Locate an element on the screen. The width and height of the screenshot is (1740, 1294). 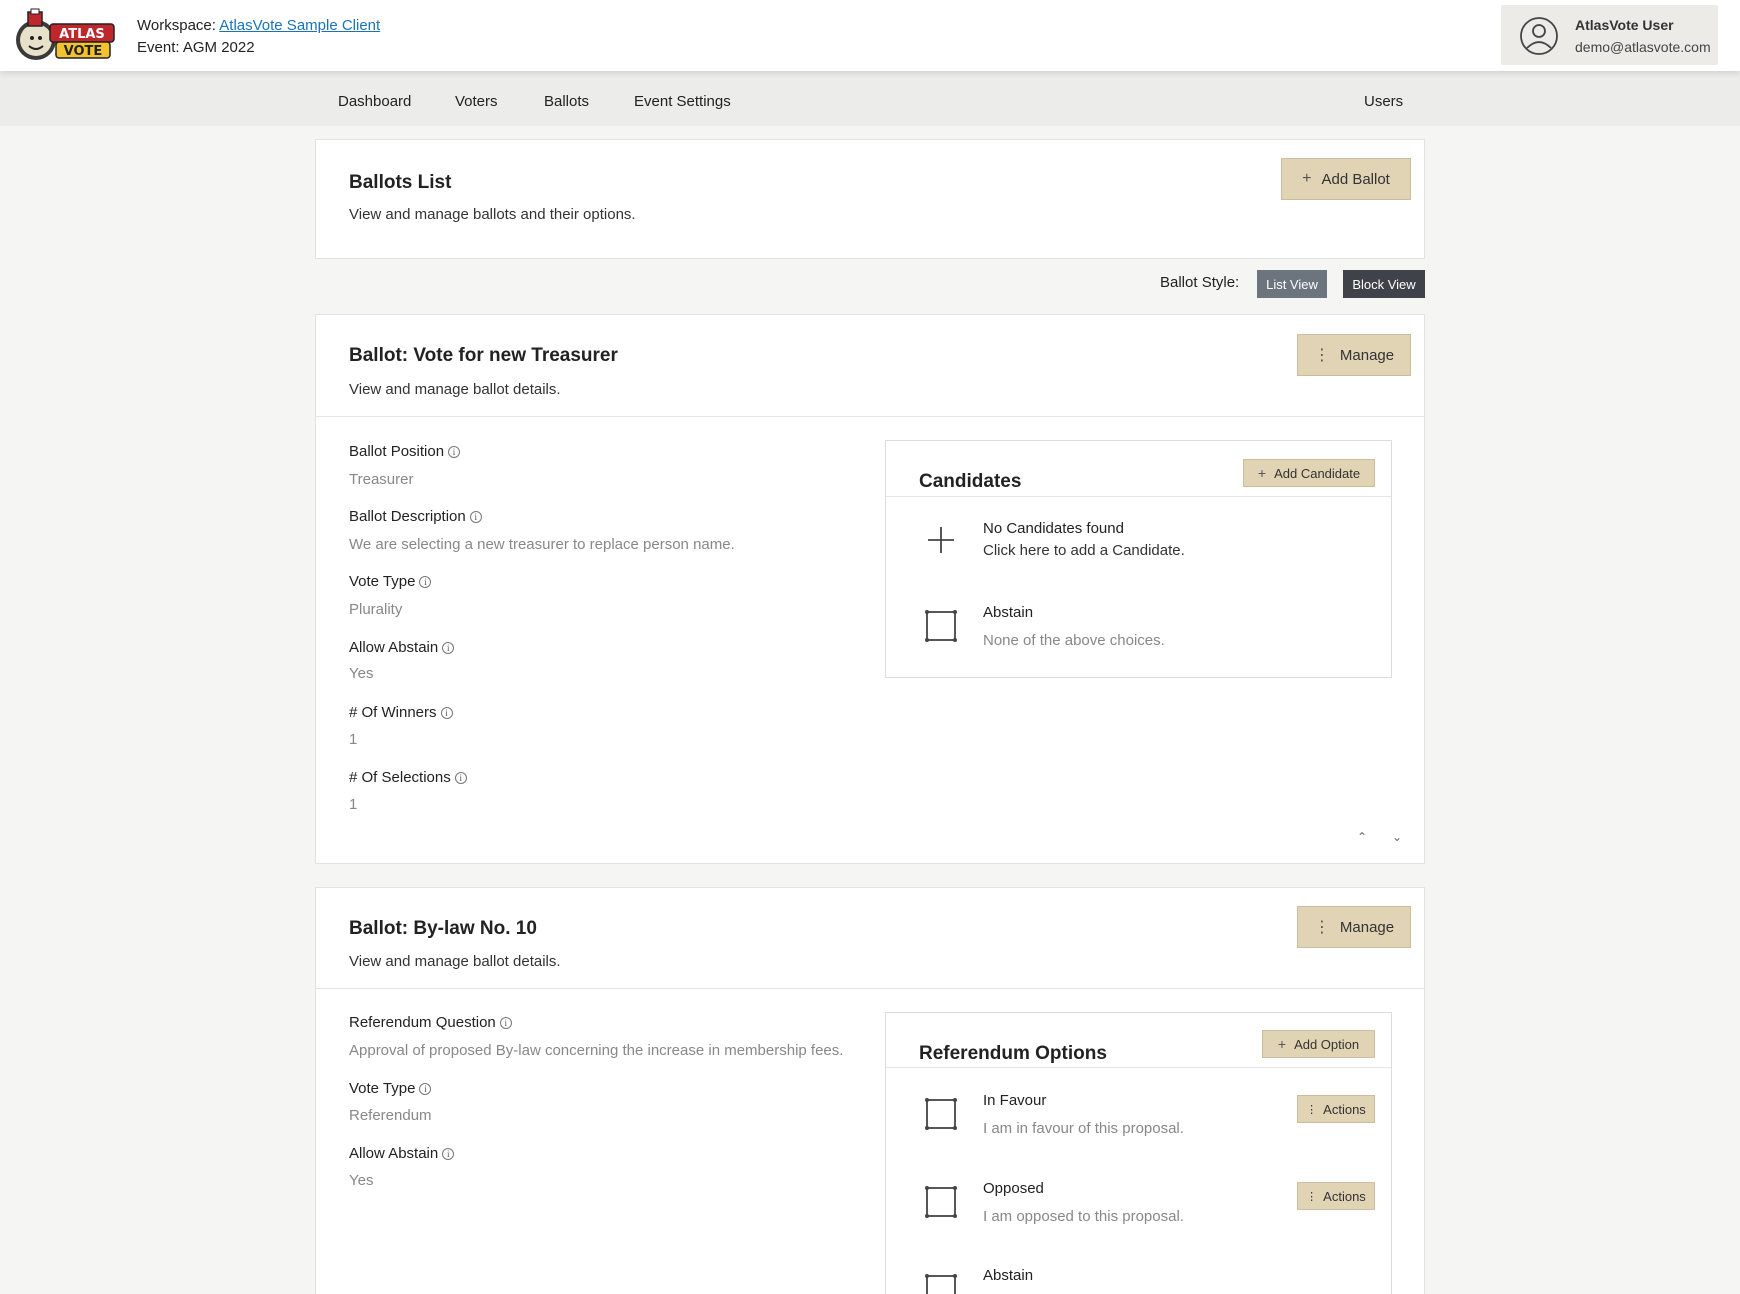
ballot-description-label: Ballot Description i is located at coordinates (415, 516).